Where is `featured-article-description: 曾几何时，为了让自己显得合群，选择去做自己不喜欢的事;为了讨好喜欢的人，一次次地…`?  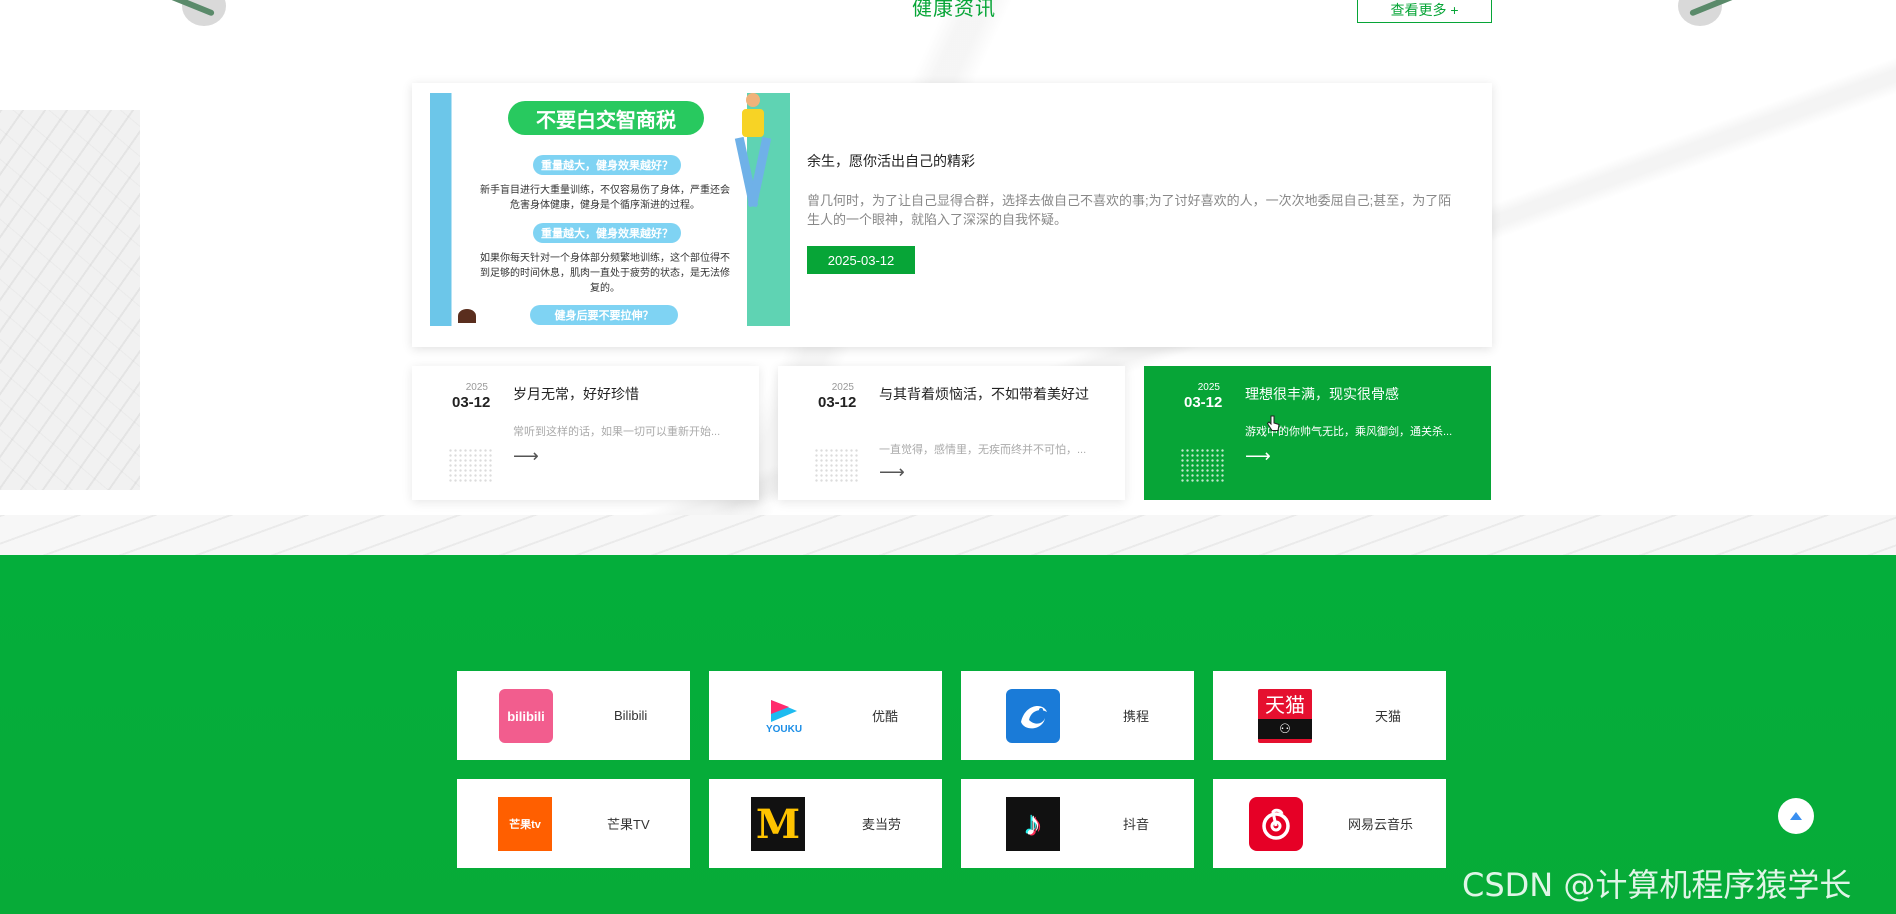
featured-article-description: 曾几何时，为了让自己显得合群，选择去做自己不喜欢的事;为了讨好喜欢的人，一次次地… is located at coordinates (1129, 210).